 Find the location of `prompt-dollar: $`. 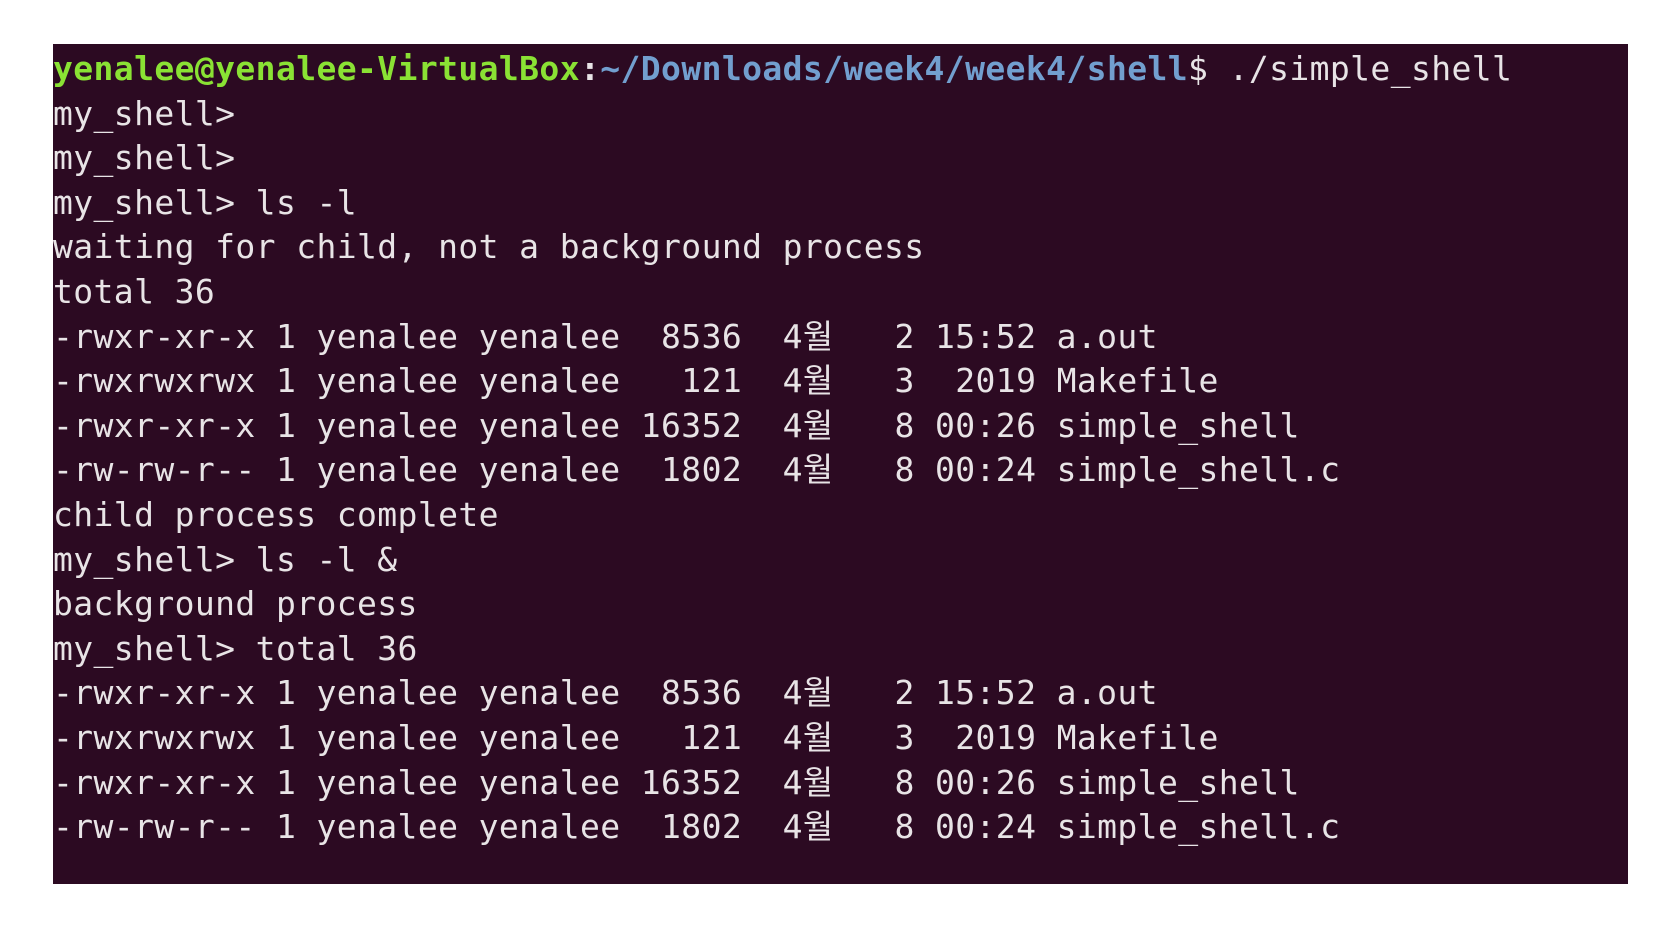

prompt-dollar: $ is located at coordinates (1208, 68).